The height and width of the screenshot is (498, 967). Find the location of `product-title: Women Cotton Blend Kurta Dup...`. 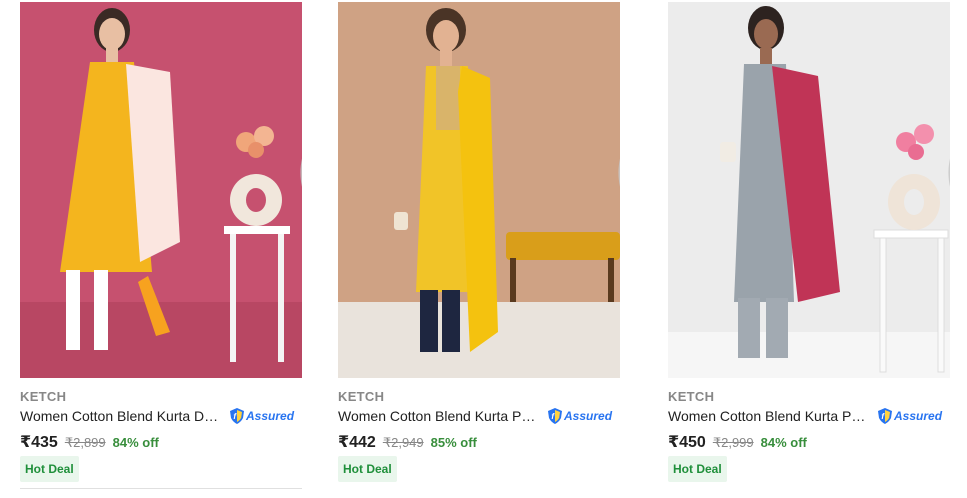

product-title: Women Cotton Blend Kurta Dup... is located at coordinates (122, 416).